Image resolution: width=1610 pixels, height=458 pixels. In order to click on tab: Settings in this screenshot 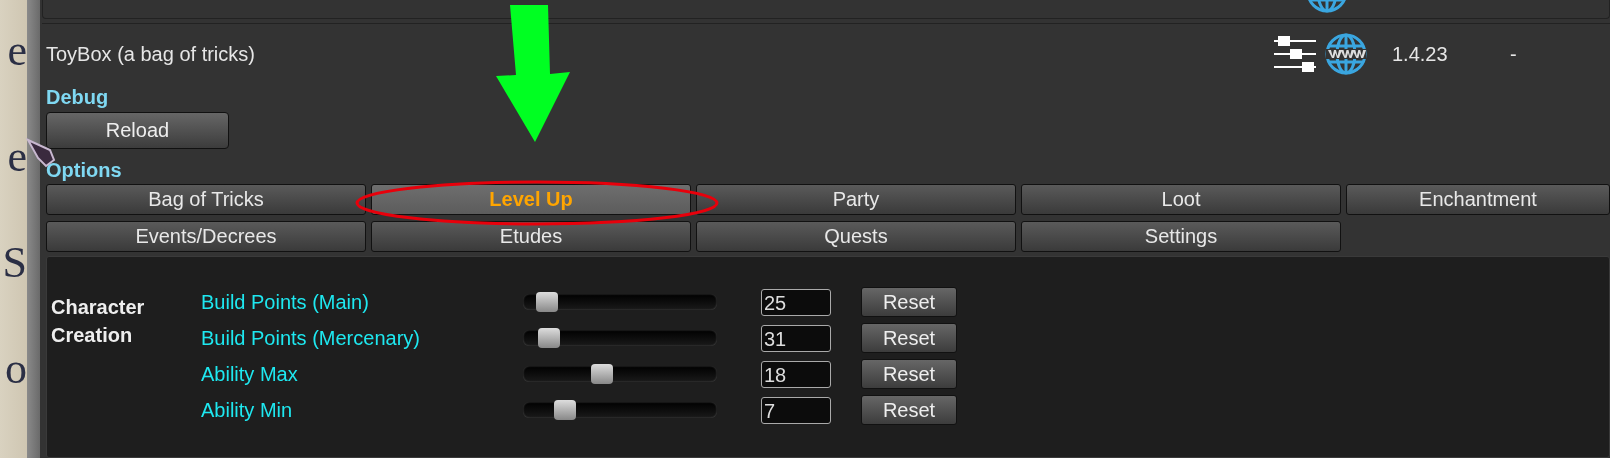, I will do `click(1181, 236)`.